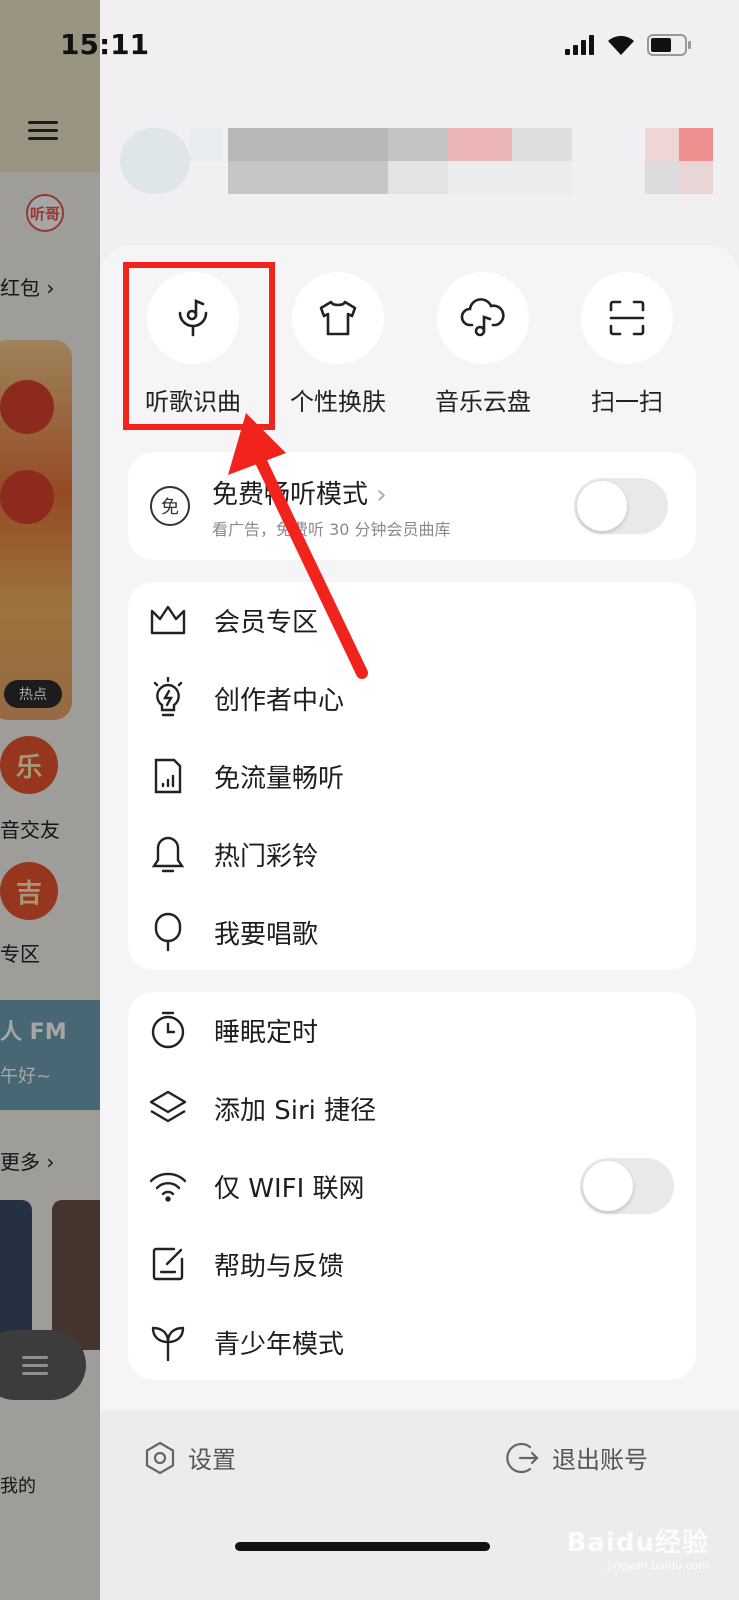 This screenshot has width=739, height=1600. What do you see at coordinates (338, 318) in the screenshot?
I see `tshirt-icon` at bounding box center [338, 318].